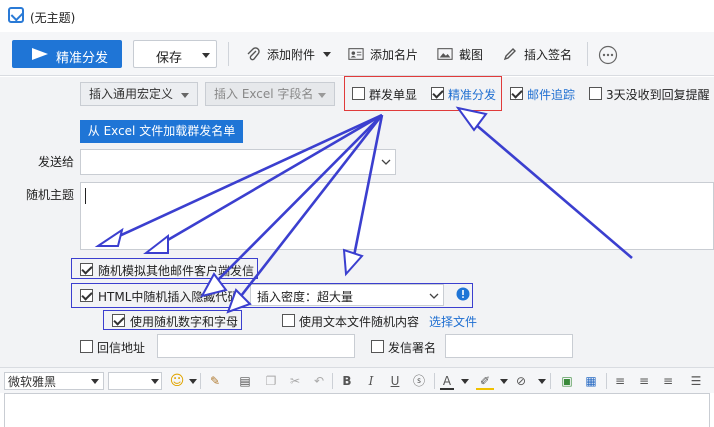 This screenshot has height=427, width=714. Describe the element at coordinates (357, 410) in the screenshot. I see `email-body-editor` at that location.